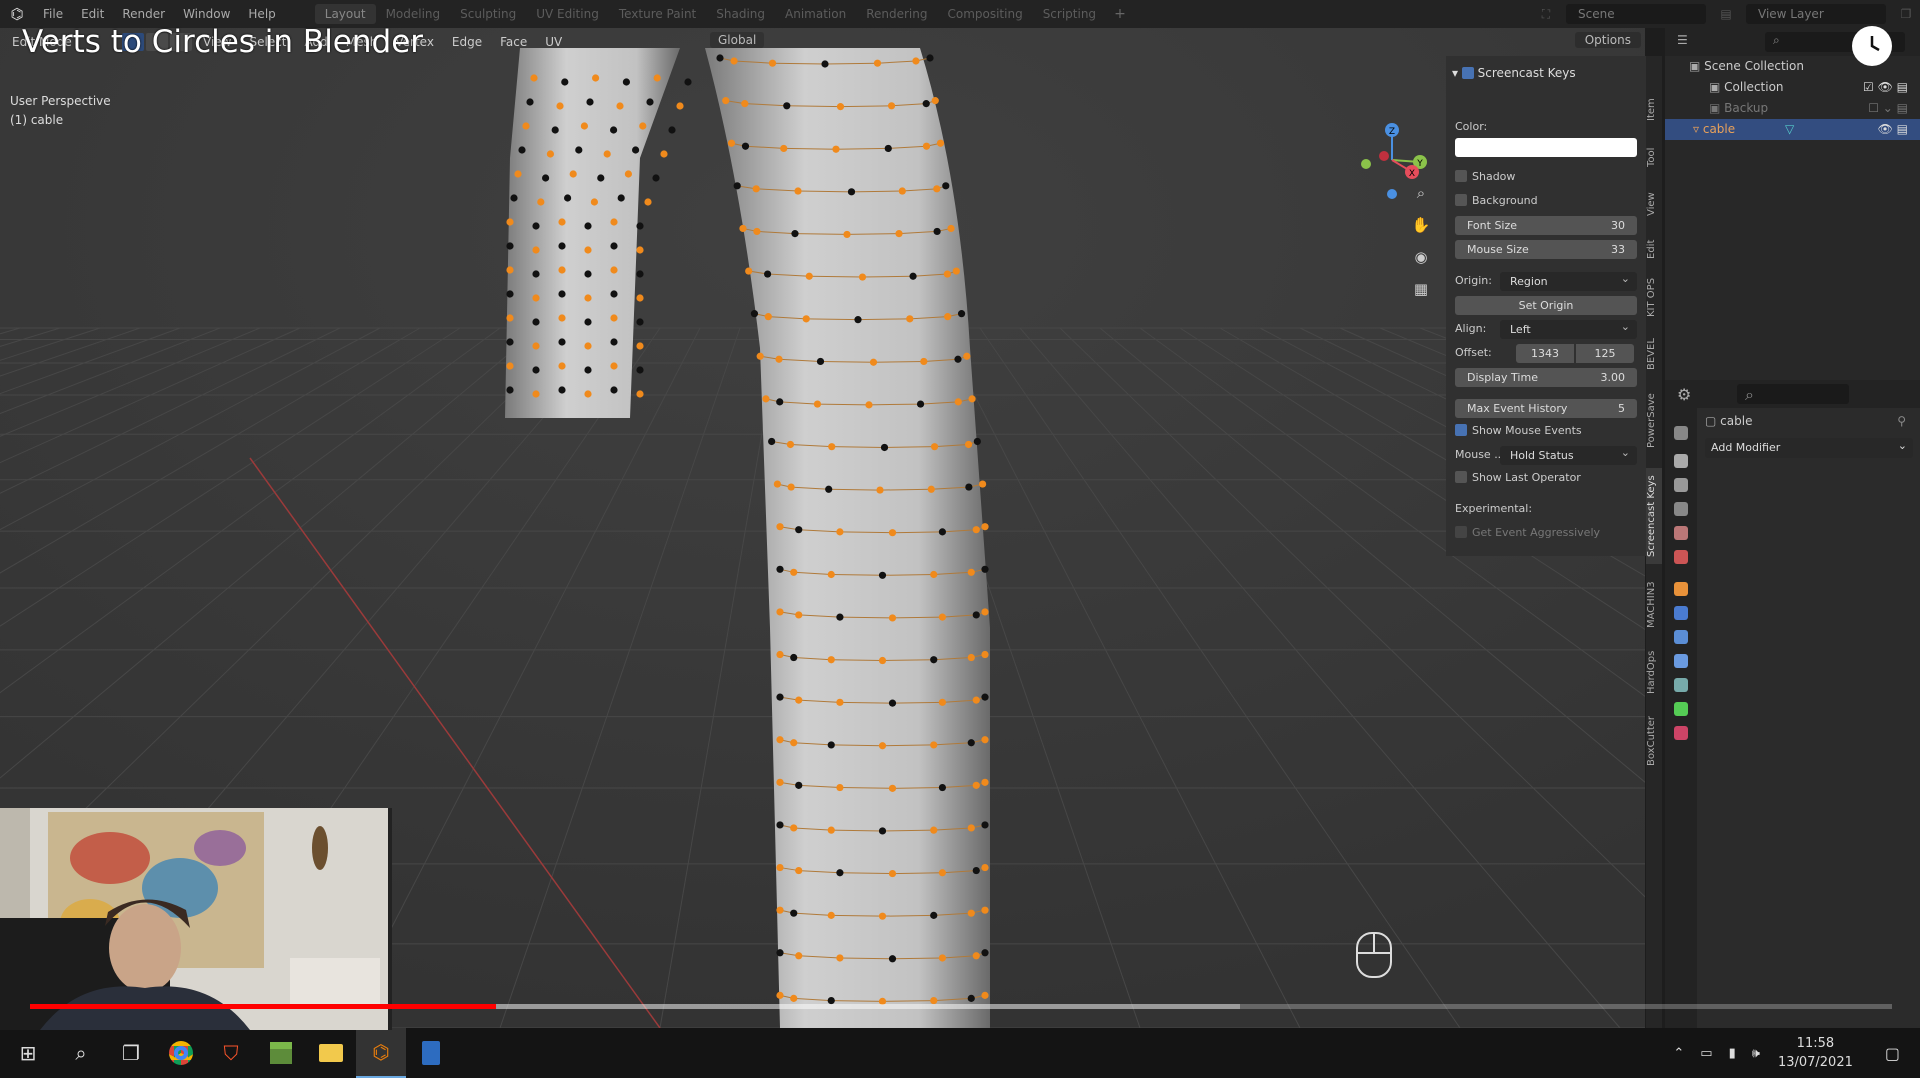 The image size is (1920, 1078). Describe the element at coordinates (1681, 685) in the screenshot. I see `constraints-tab-icon` at that location.